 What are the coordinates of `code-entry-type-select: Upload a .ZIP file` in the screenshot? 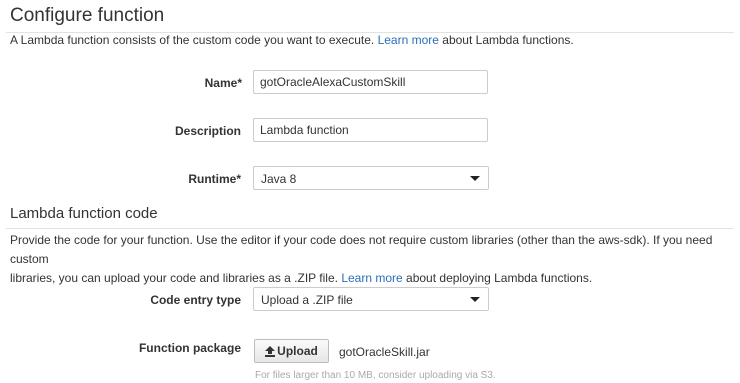 It's located at (371, 299).